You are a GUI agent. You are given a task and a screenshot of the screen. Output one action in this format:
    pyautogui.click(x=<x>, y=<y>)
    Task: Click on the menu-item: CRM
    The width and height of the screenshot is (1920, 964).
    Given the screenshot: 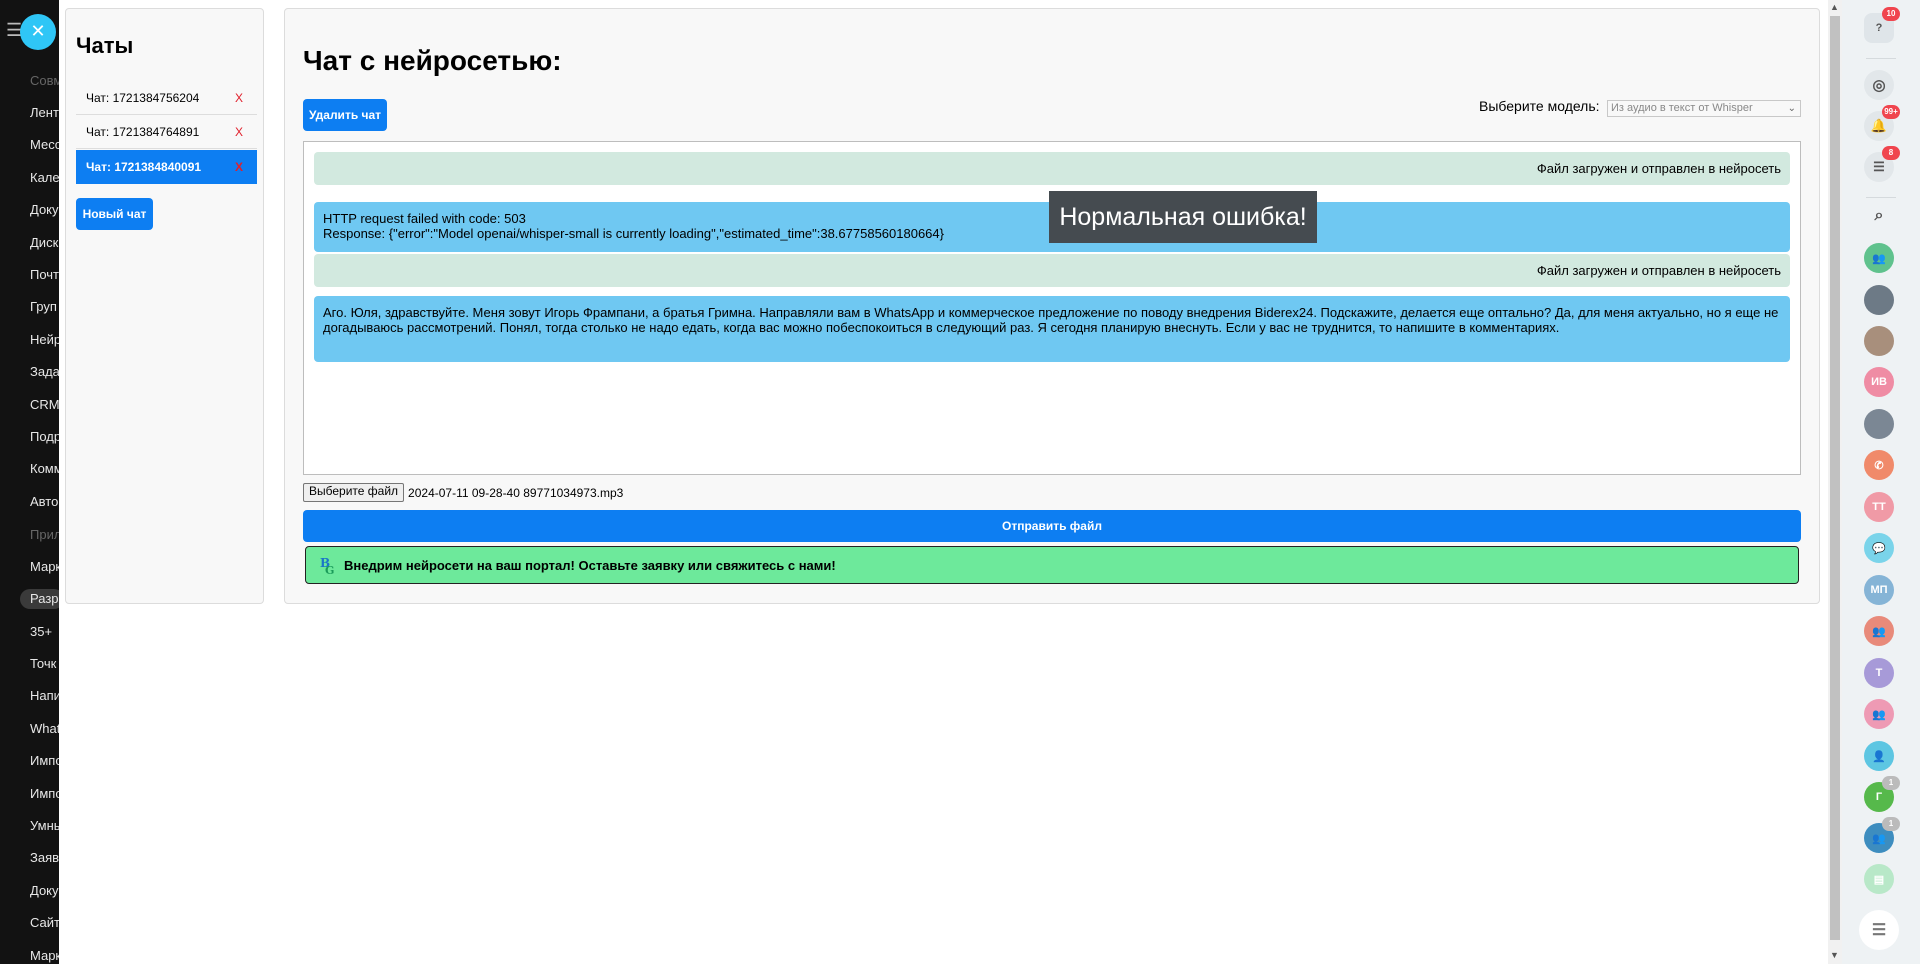 What is the action you would take?
    pyautogui.click(x=45, y=404)
    